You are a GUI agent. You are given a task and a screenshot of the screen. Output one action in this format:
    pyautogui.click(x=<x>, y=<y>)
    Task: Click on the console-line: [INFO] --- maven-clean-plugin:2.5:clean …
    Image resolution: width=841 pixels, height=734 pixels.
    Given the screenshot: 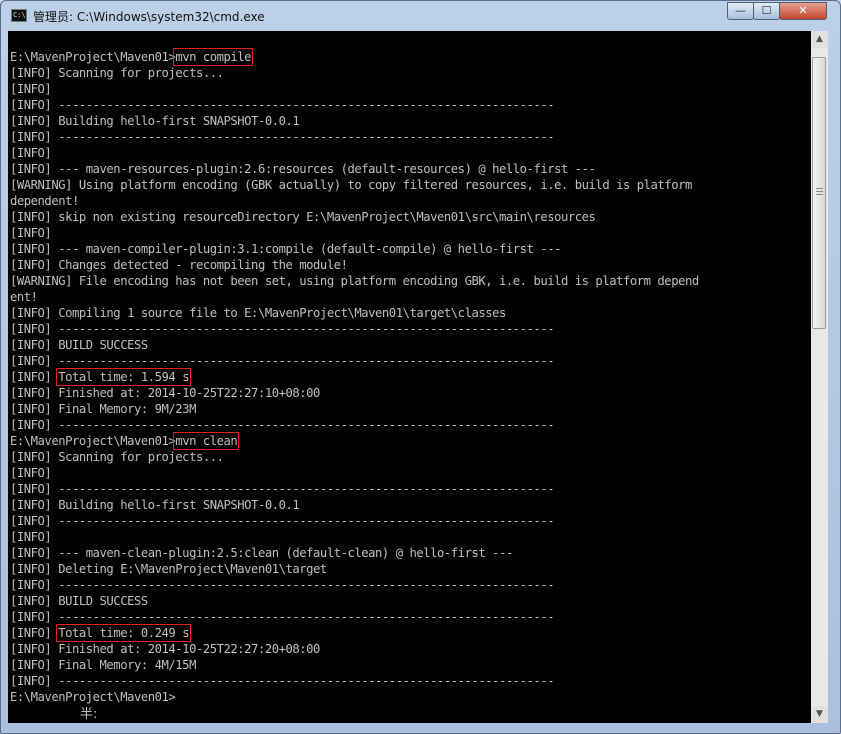 What is the action you would take?
    pyautogui.click(x=354, y=553)
    